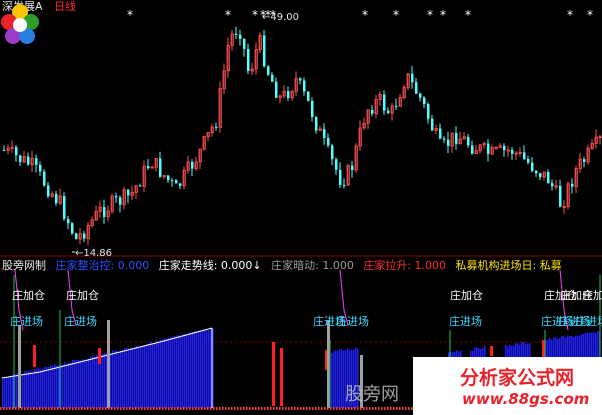 The width and height of the screenshot is (602, 415). I want to click on legend-item-dark: 庄家暗动: 1.000, so click(312, 265).